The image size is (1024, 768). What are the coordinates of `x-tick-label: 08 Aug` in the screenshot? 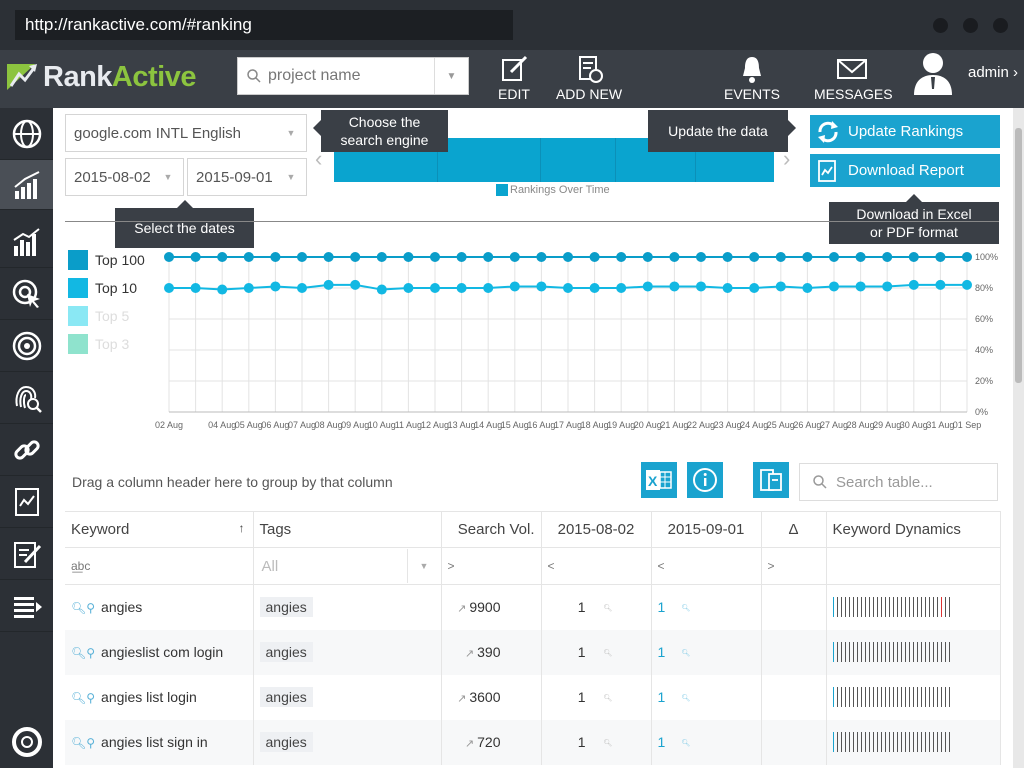 It's located at (329, 425).